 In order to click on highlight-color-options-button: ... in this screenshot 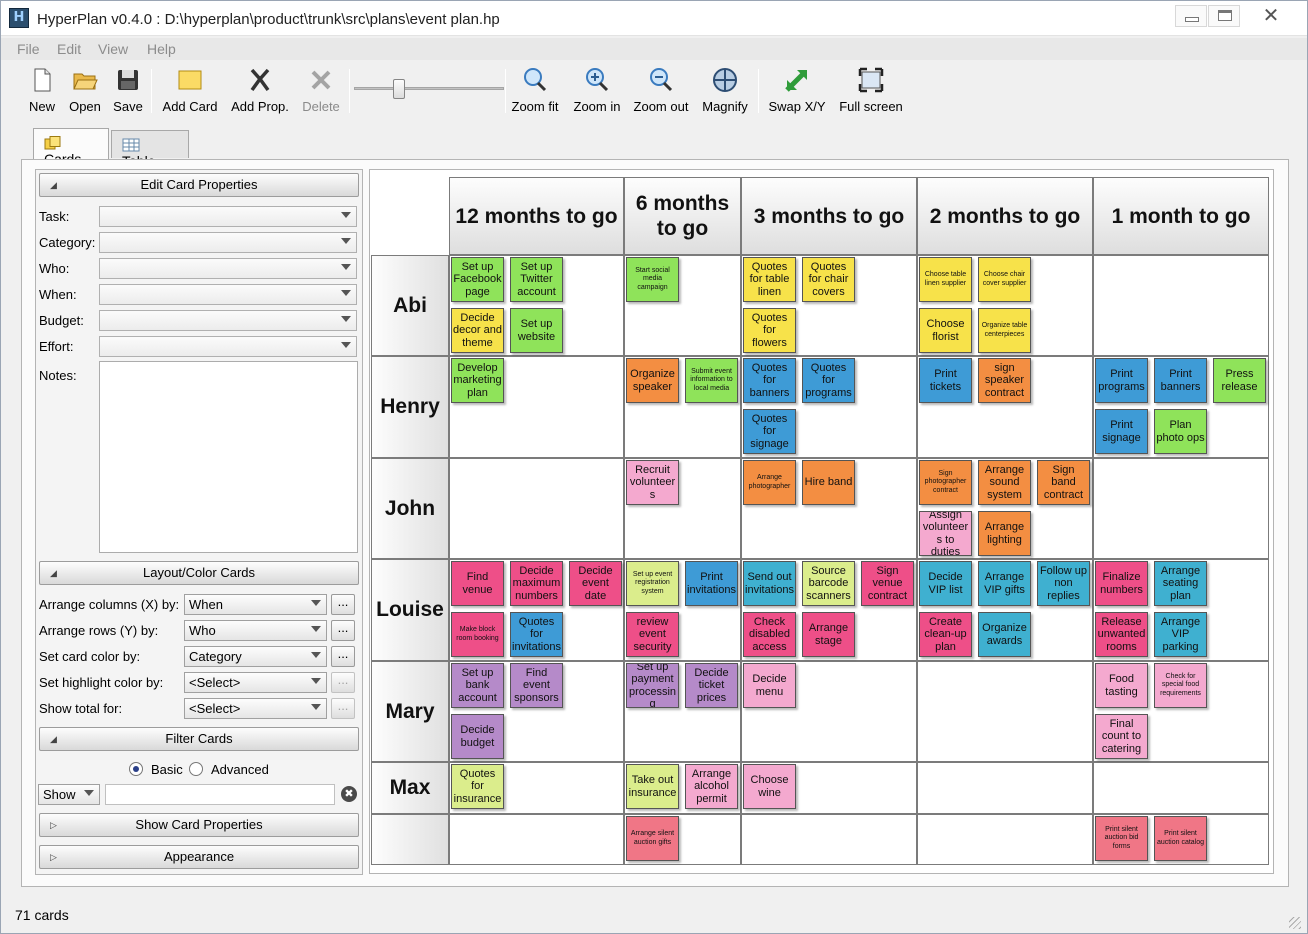, I will do `click(343, 682)`.